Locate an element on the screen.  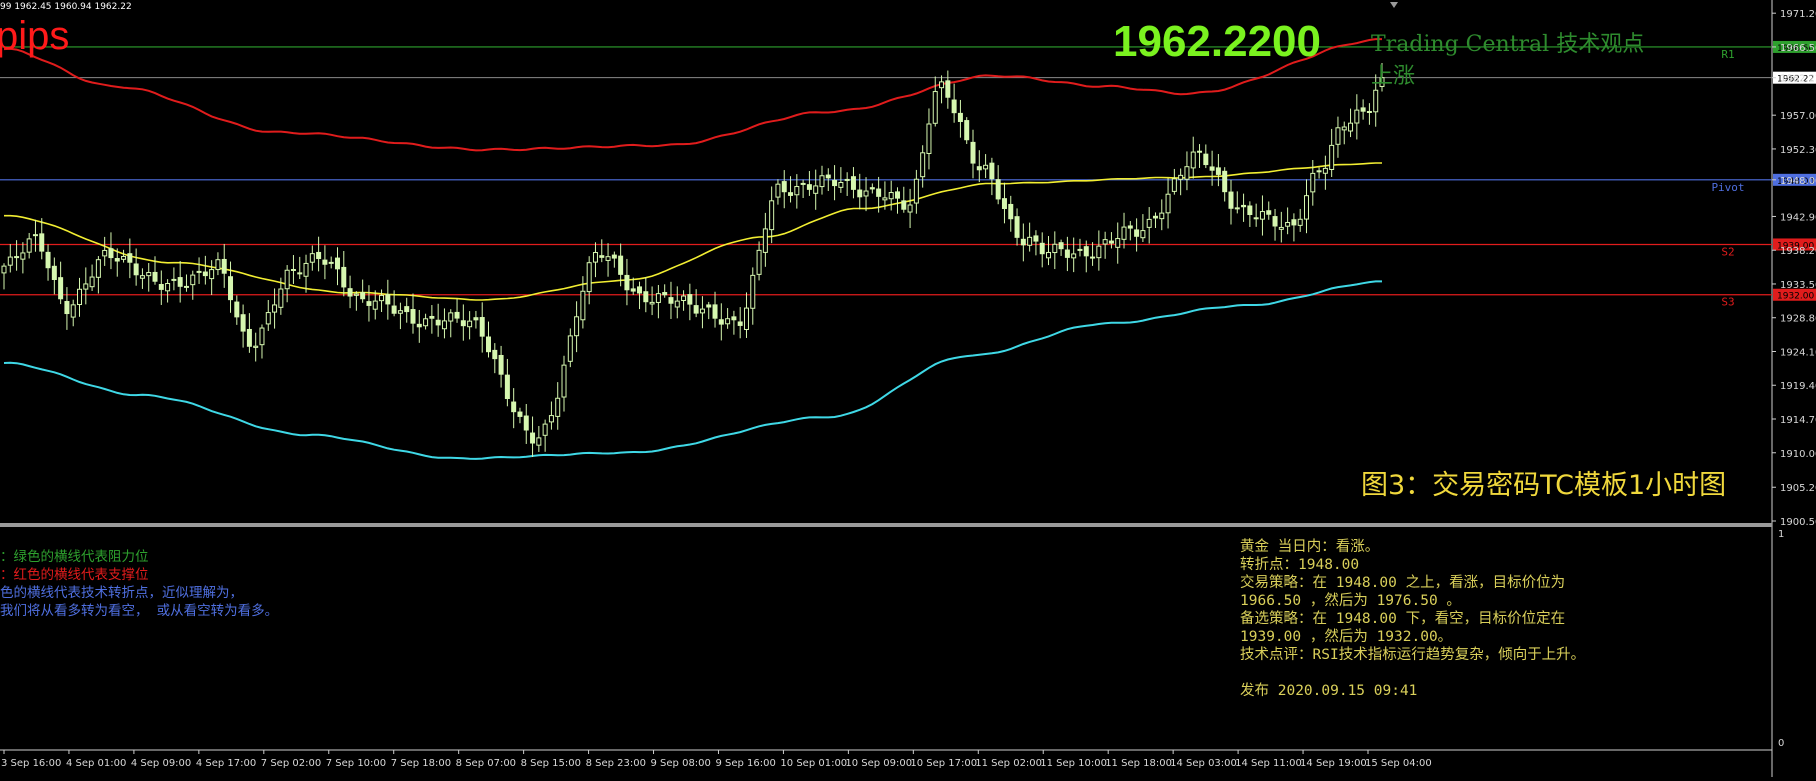
x-tick-label: 7 Sep 10:00 is located at coordinates (356, 763).